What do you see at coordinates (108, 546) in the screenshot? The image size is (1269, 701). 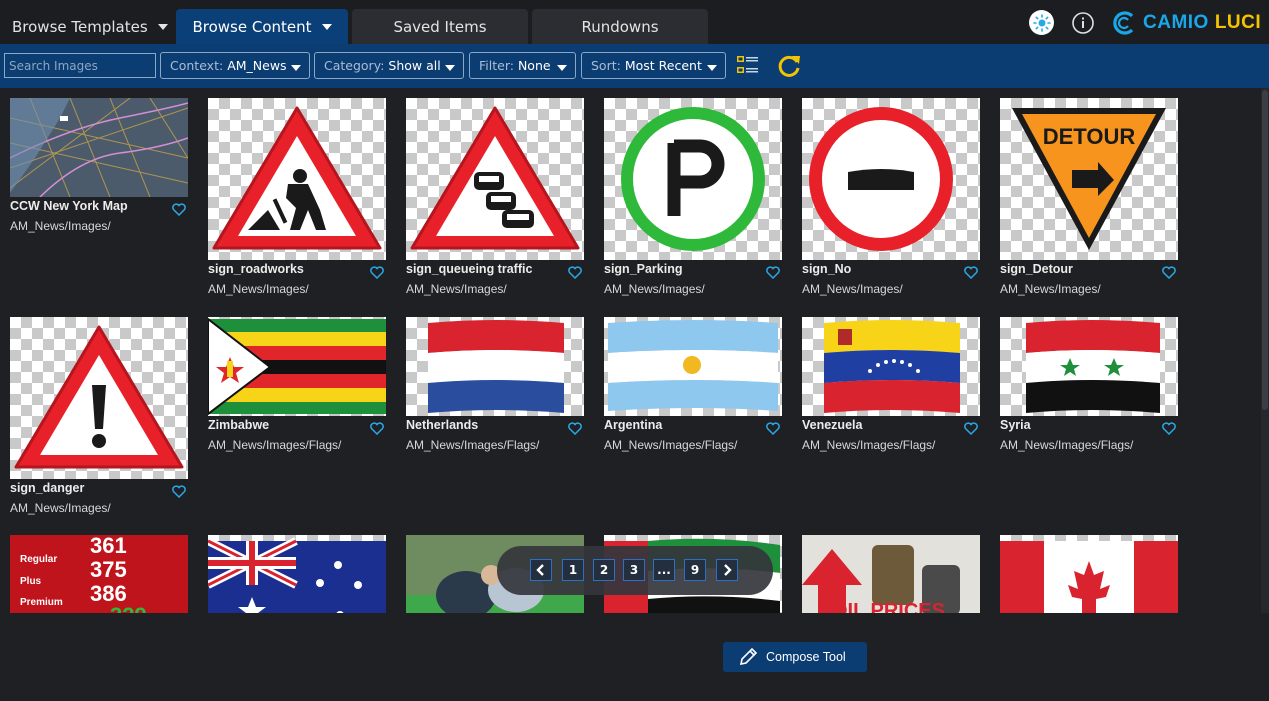 I see `gas-price-1: 361` at bounding box center [108, 546].